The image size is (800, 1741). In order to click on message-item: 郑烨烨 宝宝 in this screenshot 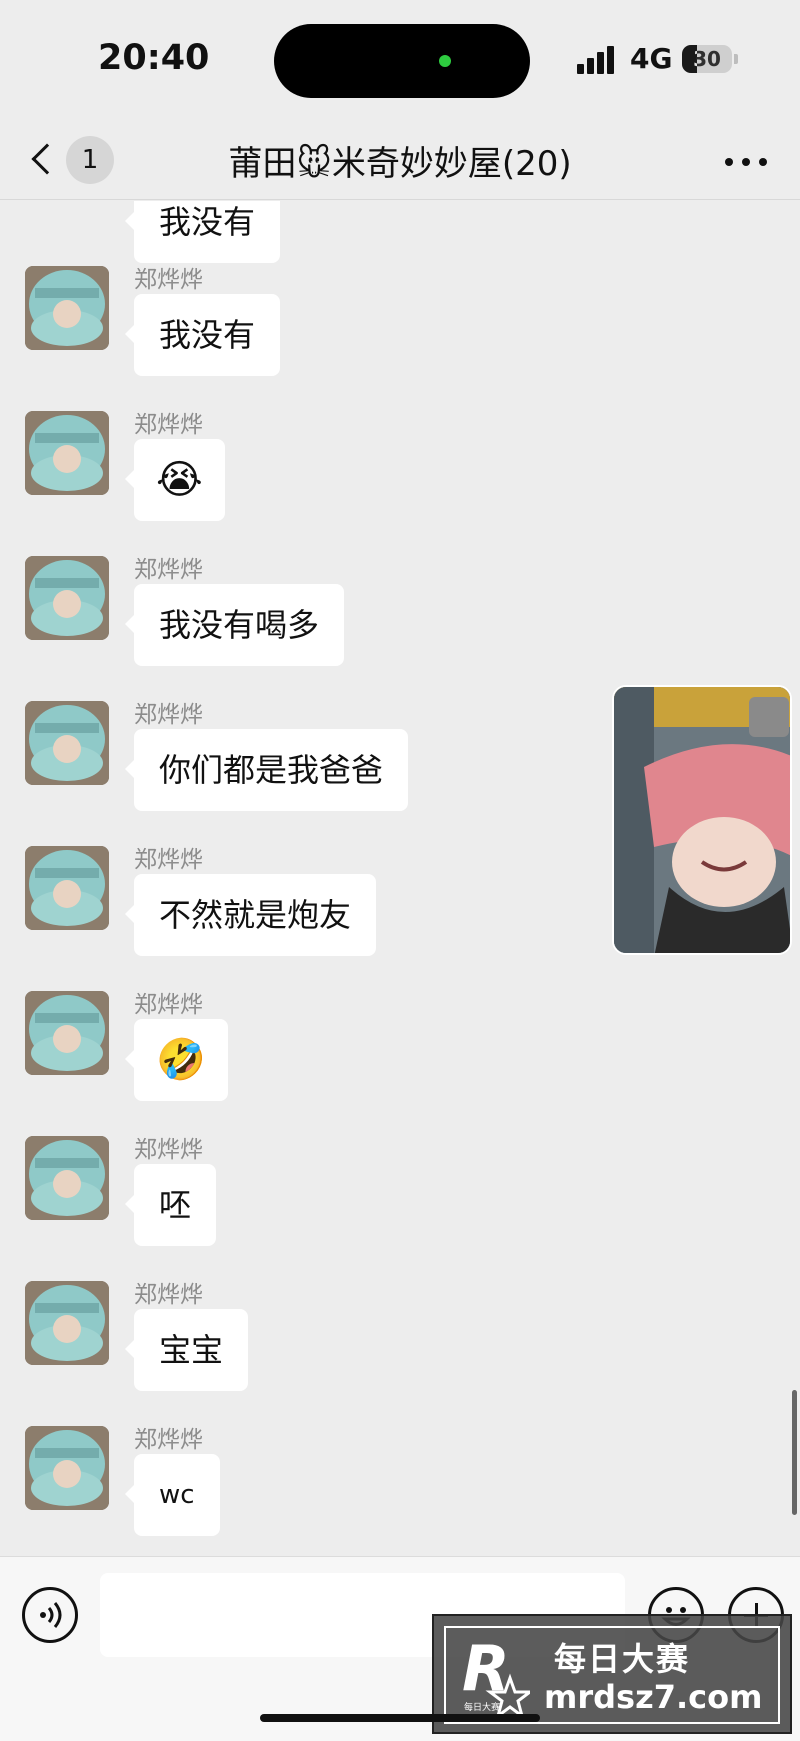, I will do `click(400, 1351)`.